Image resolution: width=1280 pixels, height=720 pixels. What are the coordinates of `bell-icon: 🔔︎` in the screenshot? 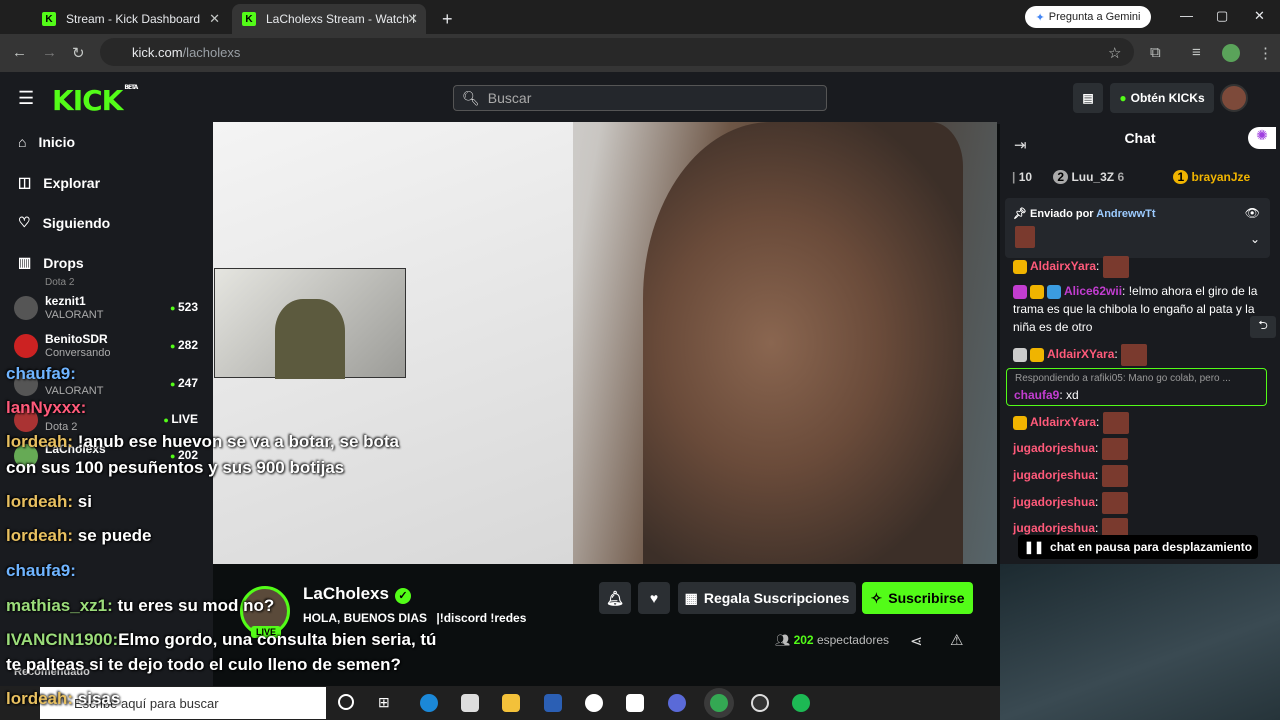 It's located at (615, 597).